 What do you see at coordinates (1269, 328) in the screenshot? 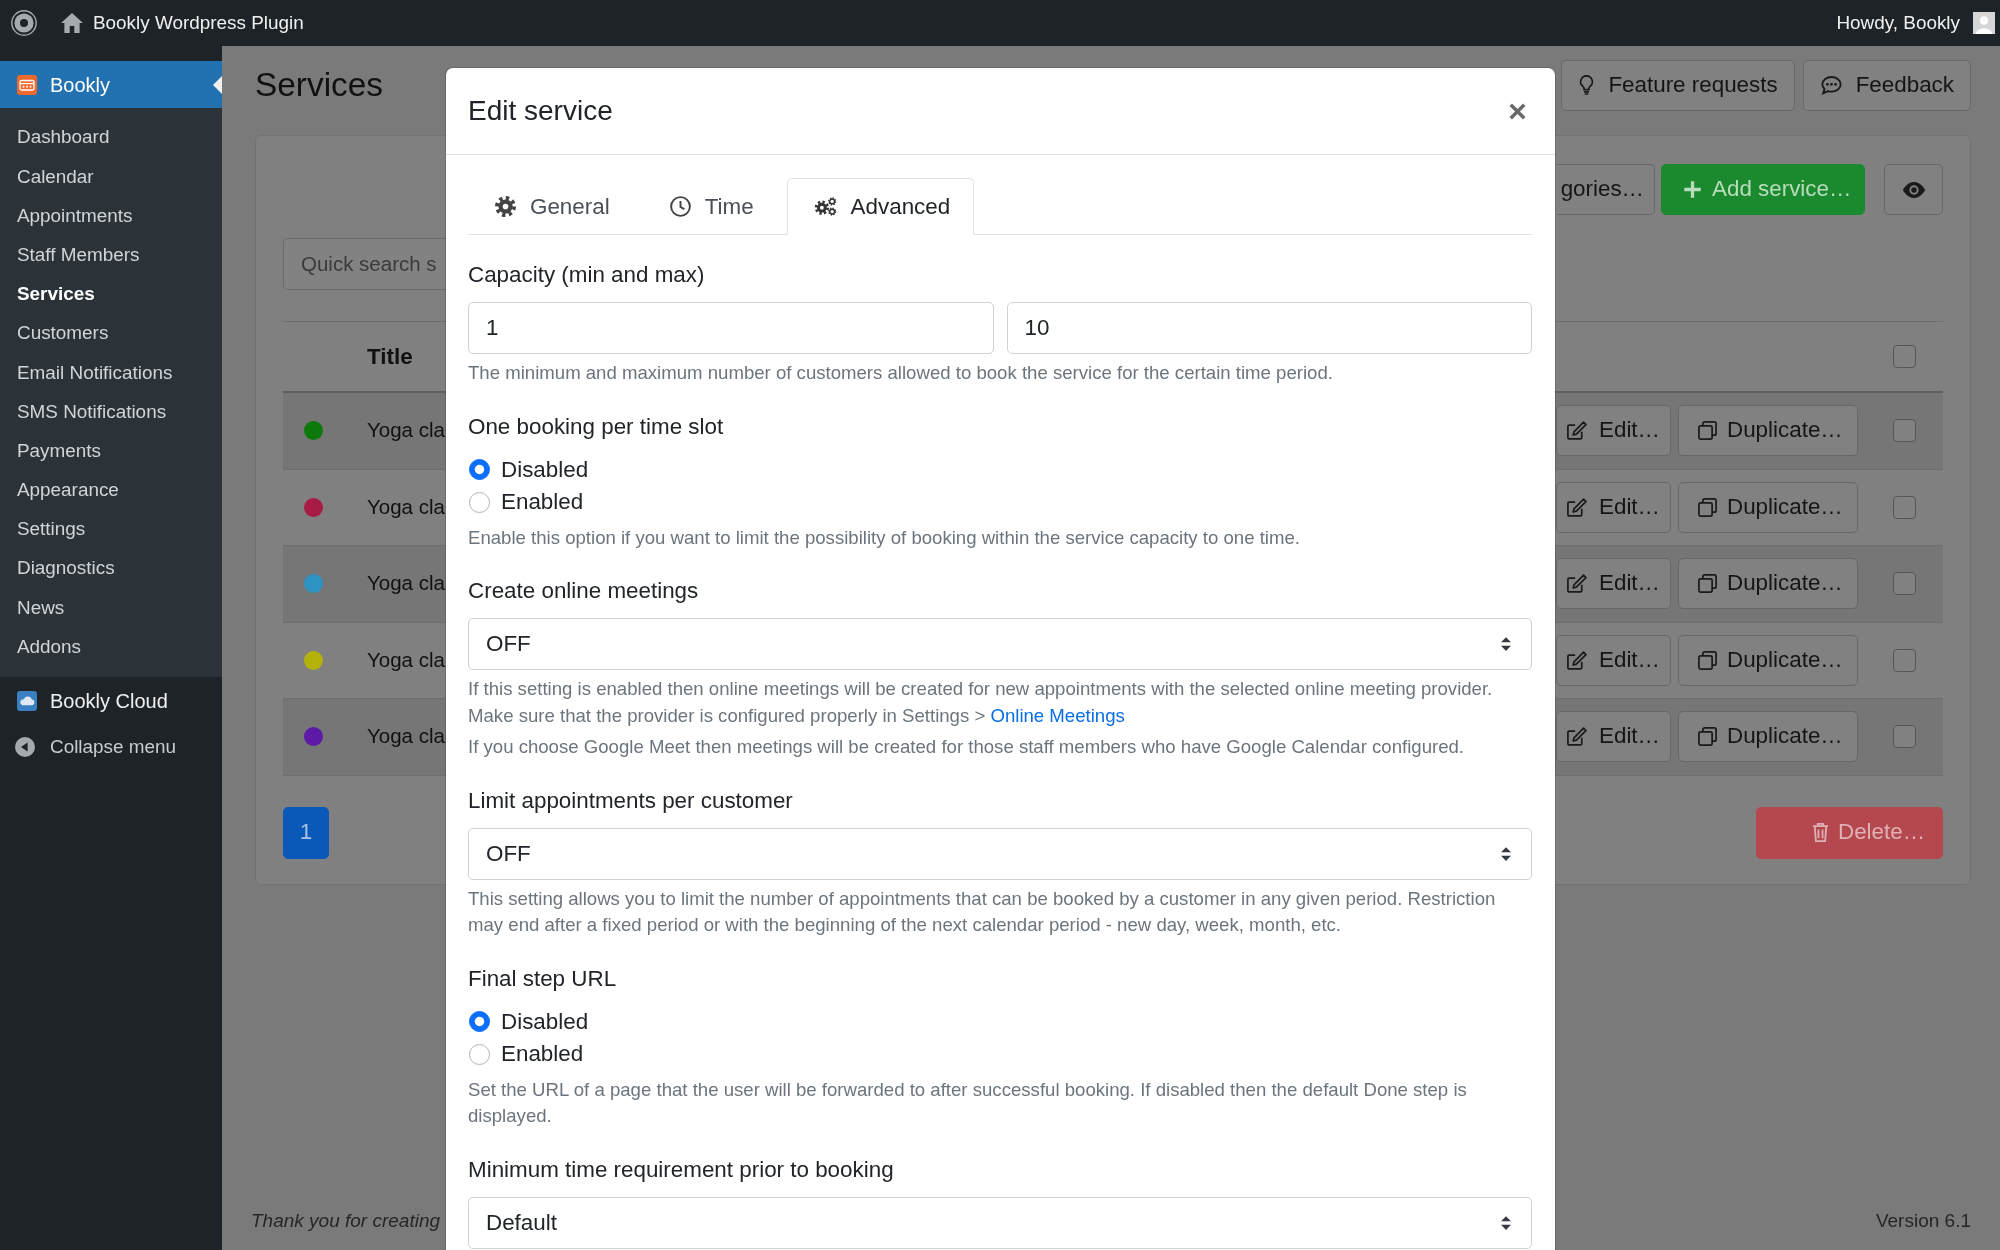
I see `input-field: 10` at bounding box center [1269, 328].